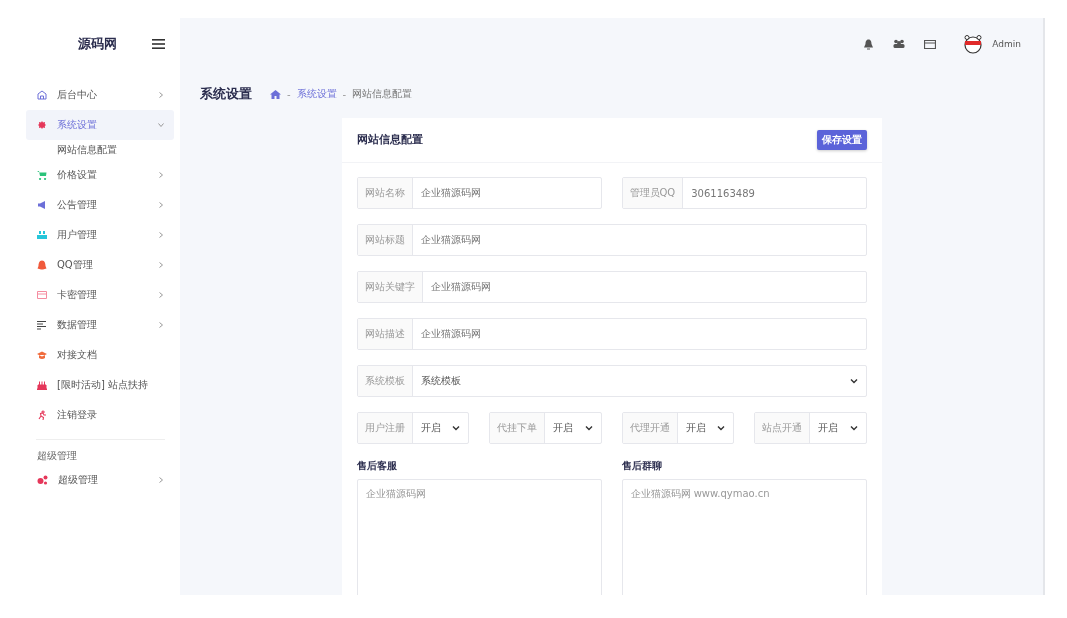 Image resolution: width=1067 pixels, height=618 pixels. Describe the element at coordinates (158, 44) in the screenshot. I see `menu-icon` at that location.